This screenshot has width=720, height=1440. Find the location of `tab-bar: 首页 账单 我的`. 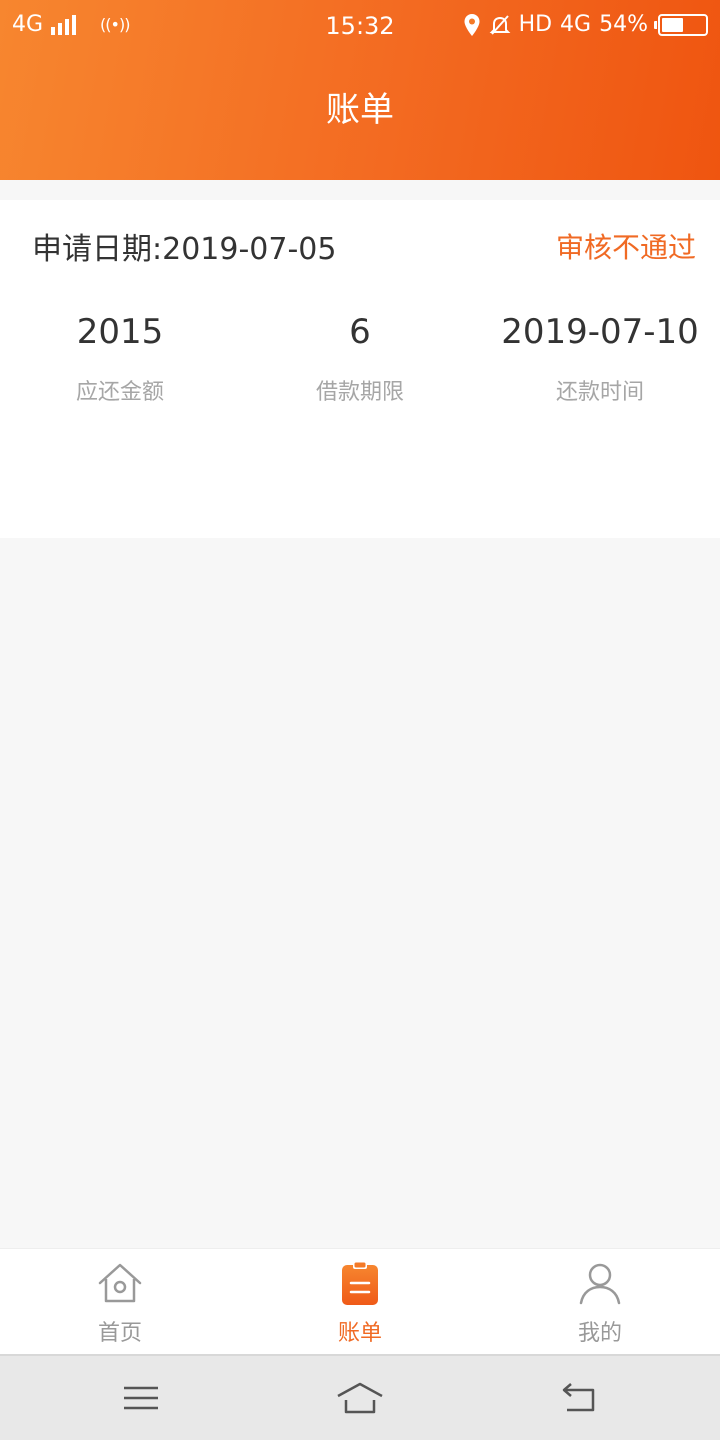

tab-bar: 首页 账单 我的 is located at coordinates (360, 1301).